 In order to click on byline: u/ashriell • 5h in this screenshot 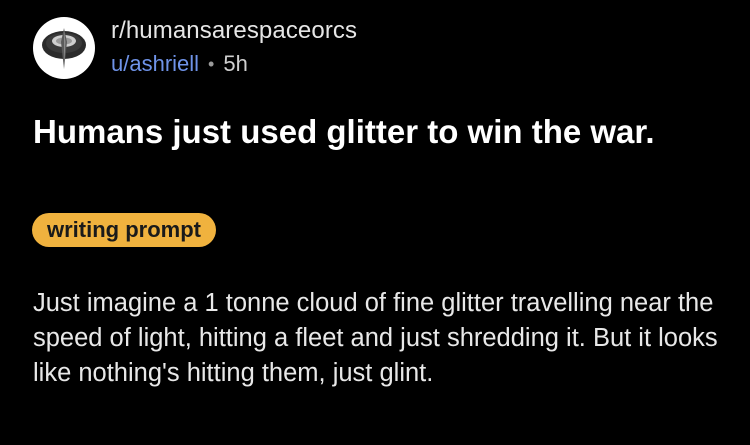, I will do `click(234, 64)`.